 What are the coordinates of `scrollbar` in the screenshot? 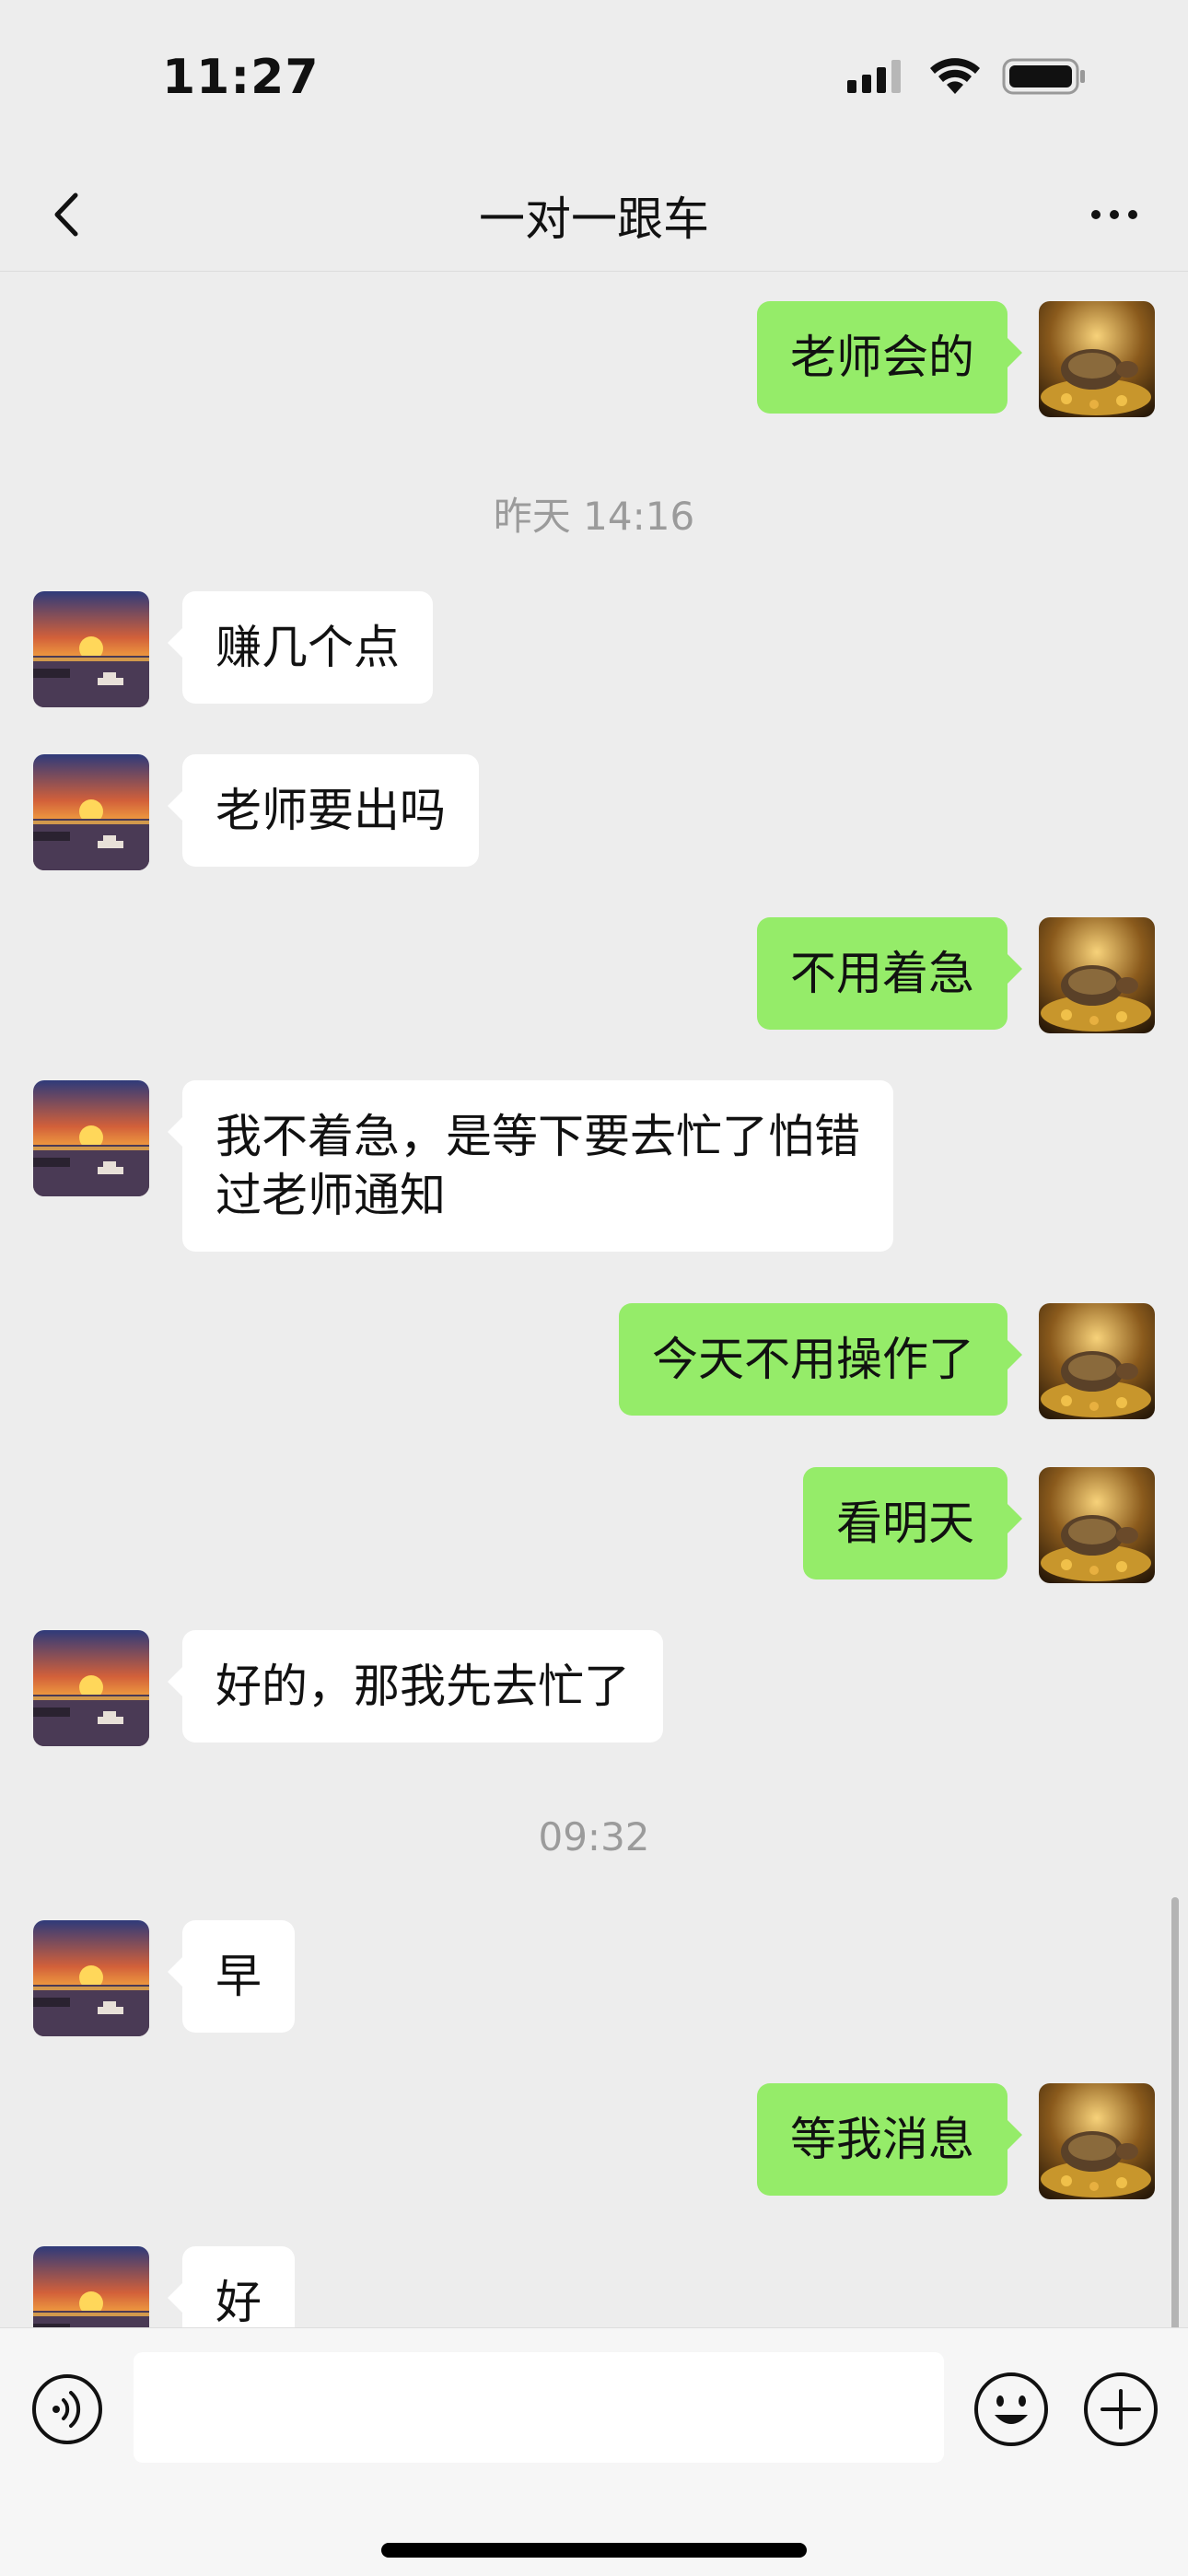 It's located at (1175, 2112).